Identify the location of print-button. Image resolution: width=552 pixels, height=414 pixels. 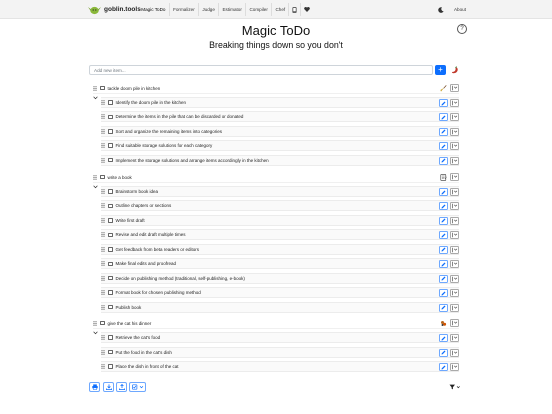
(94, 387).